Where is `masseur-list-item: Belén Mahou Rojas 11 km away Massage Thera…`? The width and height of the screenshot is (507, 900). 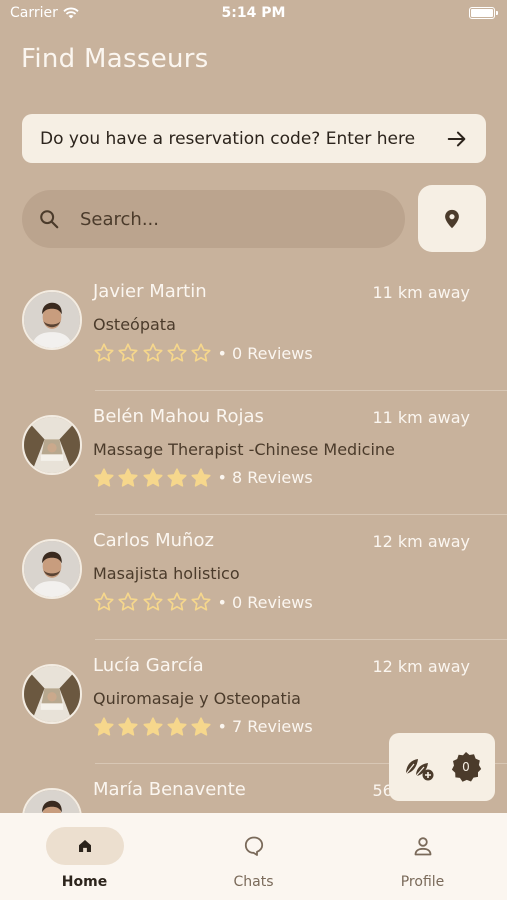 masseur-list-item: Belén Mahou Rojas 11 km away Massage Thera… is located at coordinates (253, 453).